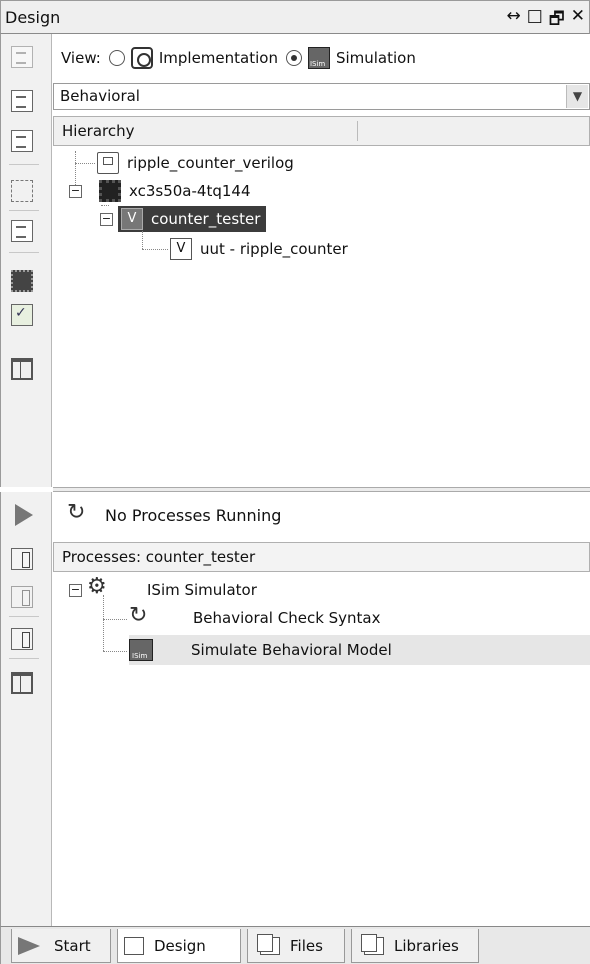 This screenshot has height=964, width=590. I want to click on tab-start: Start, so click(61, 946).